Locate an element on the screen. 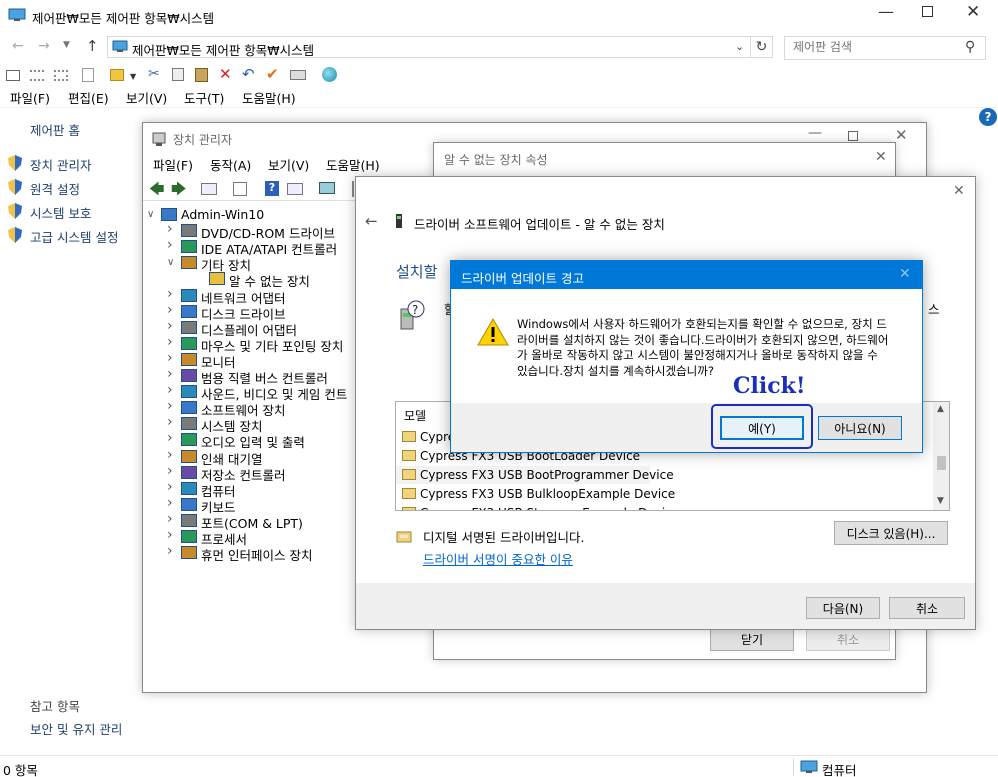  address-dropdown-icon: ⌄ is located at coordinates (739, 46).